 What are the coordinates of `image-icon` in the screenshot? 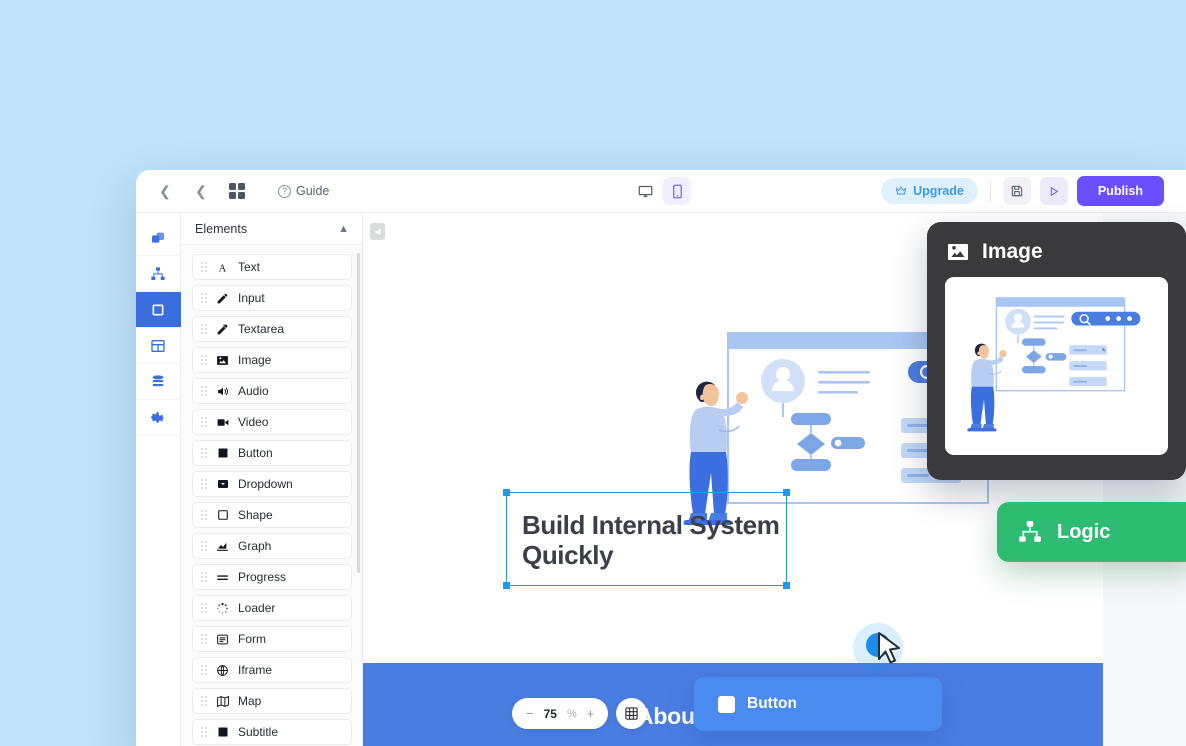 It's located at (222, 360).